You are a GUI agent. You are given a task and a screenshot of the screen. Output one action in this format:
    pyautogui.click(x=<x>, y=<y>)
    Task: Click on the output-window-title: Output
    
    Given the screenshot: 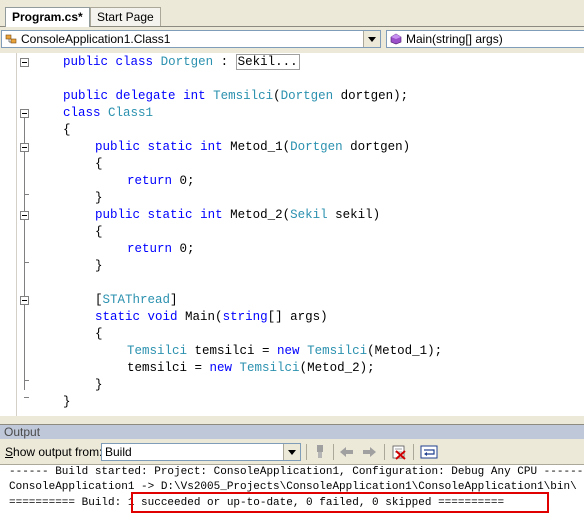 What is the action you would take?
    pyautogui.click(x=292, y=431)
    